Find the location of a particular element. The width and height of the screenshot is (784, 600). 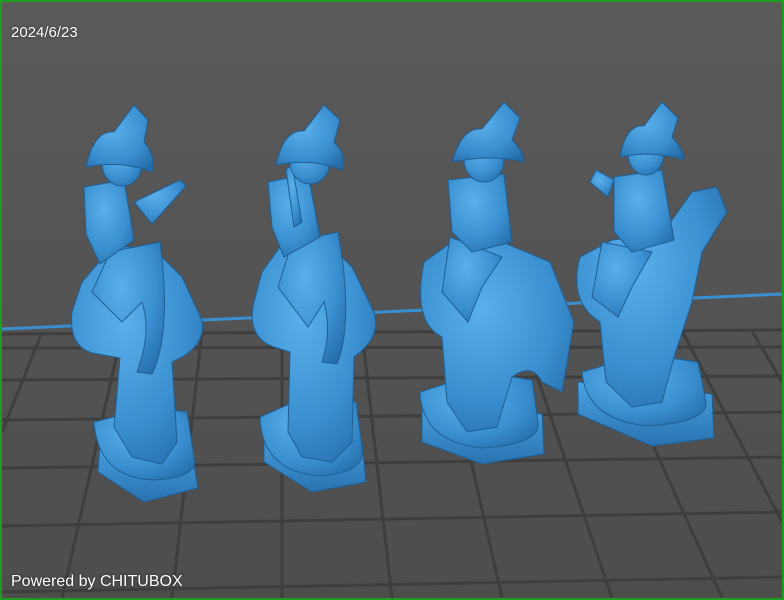

date-stamp: 2024/6/23 is located at coordinates (44, 32).